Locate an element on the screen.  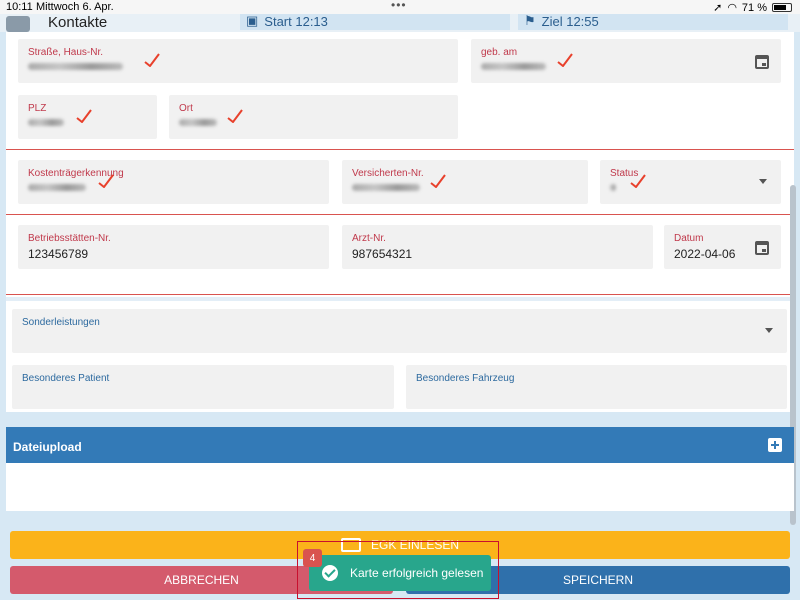
upload-title: Dateiupload is located at coordinates (47, 447).